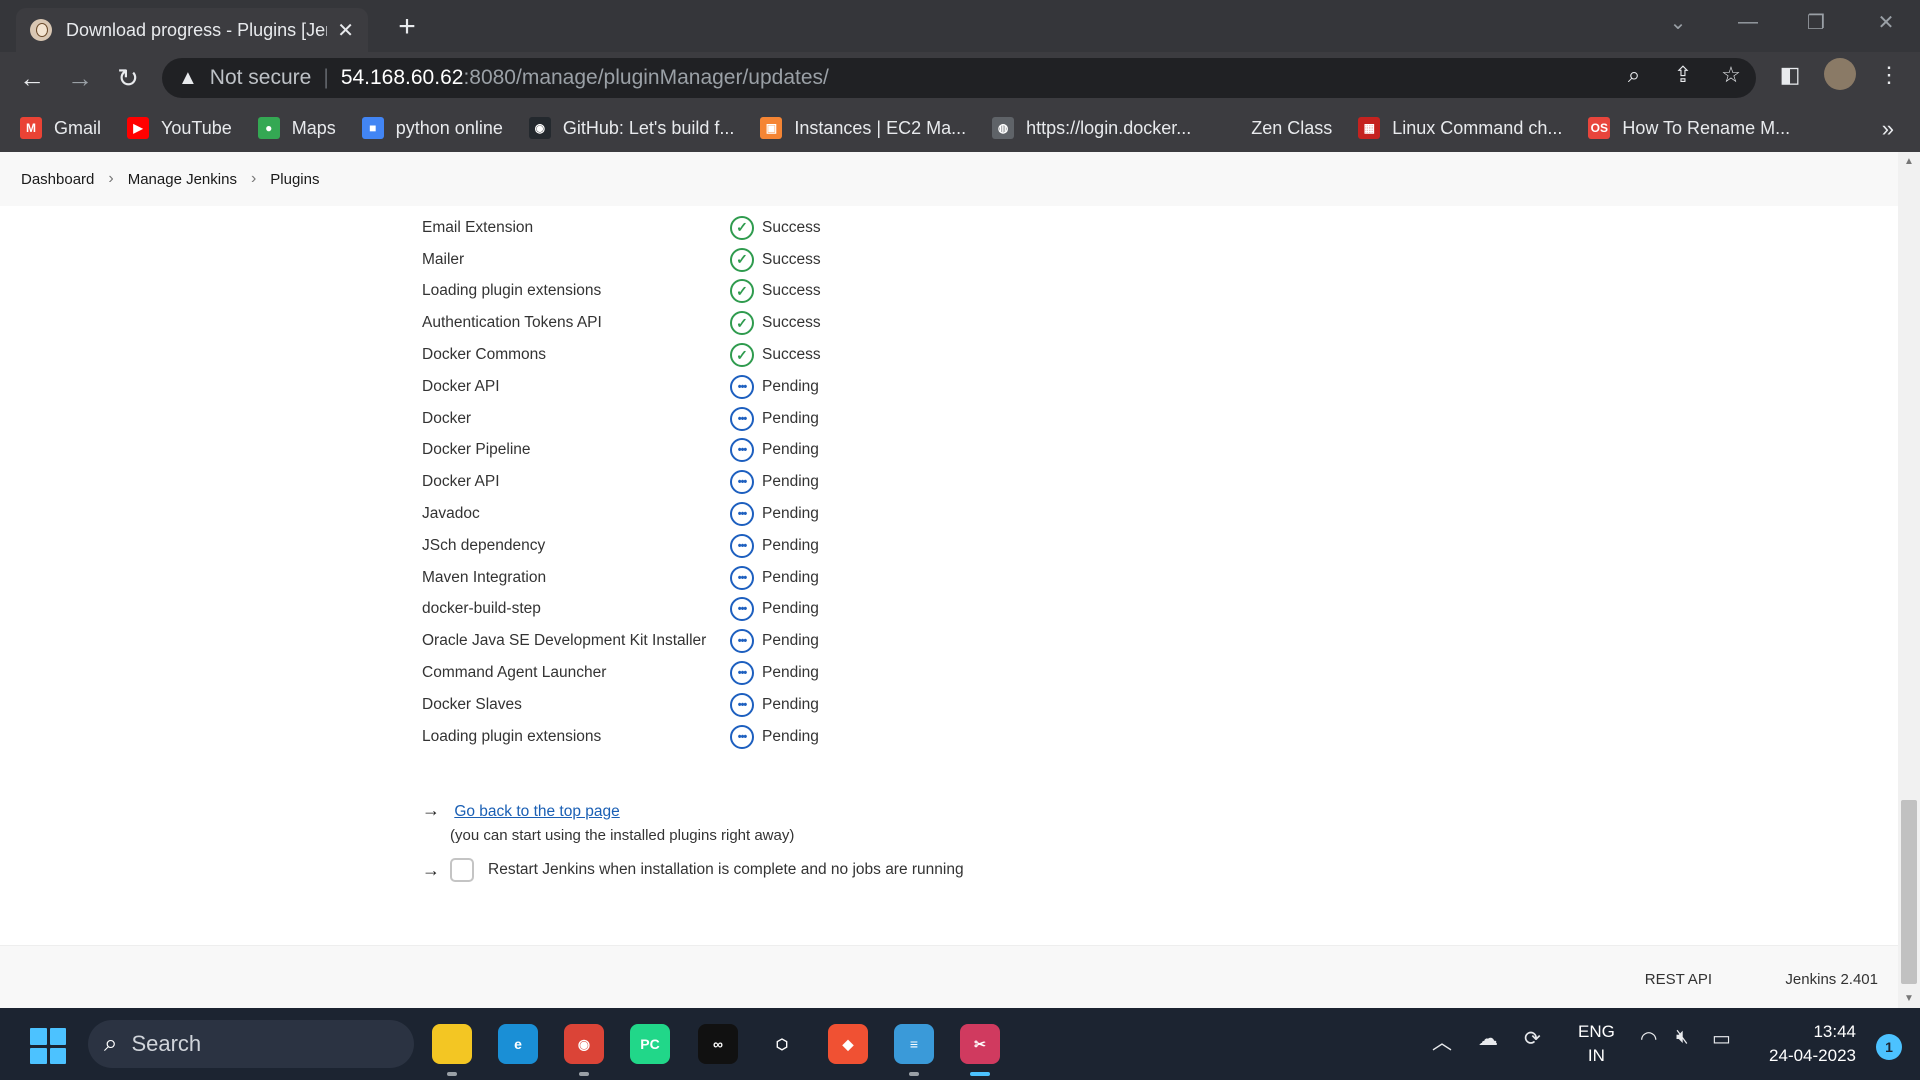 This screenshot has width=1920, height=1080. Describe the element at coordinates (294, 179) in the screenshot. I see `breadcrumb-plugins: Plugins` at that location.